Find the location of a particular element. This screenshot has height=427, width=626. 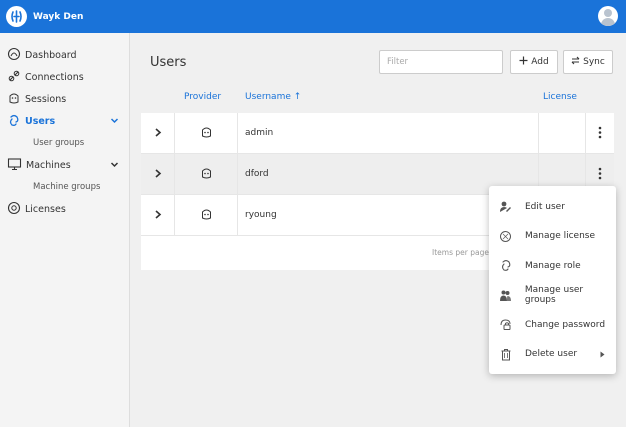

column-license: License is located at coordinates (560, 97).